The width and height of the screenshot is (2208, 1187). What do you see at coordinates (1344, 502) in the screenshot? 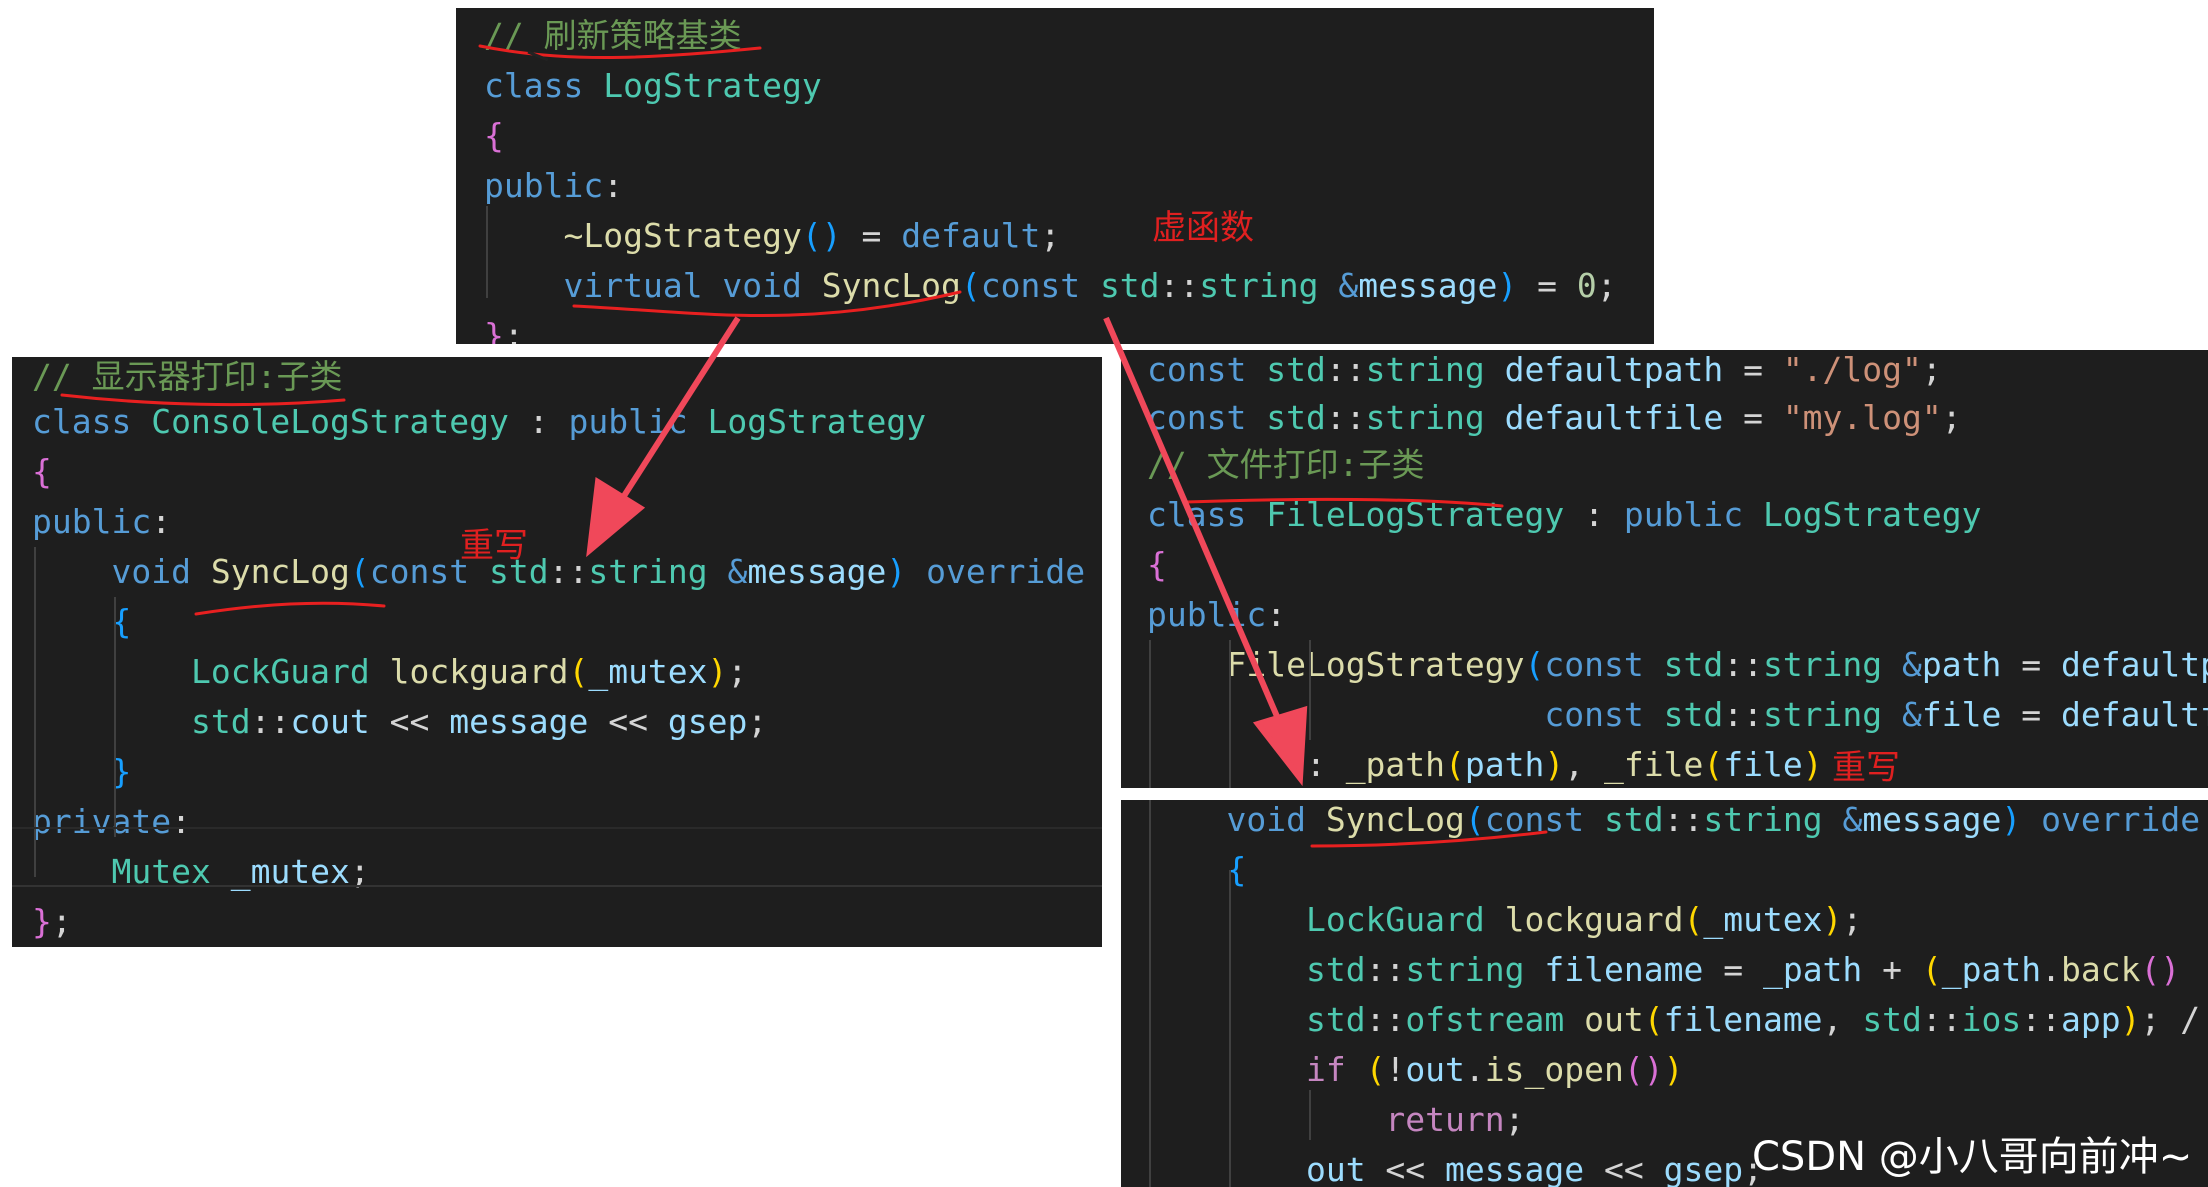
I see `underline-right-comment` at bounding box center [1344, 502].